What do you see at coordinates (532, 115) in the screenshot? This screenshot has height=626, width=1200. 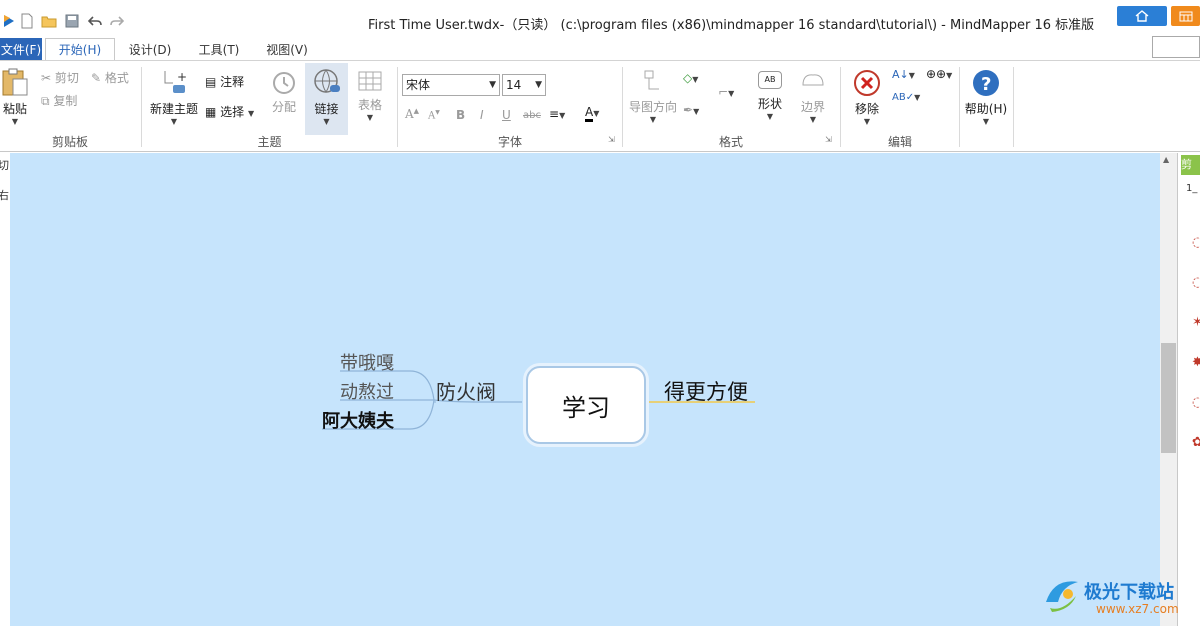 I see `strikethrough-button: abc` at bounding box center [532, 115].